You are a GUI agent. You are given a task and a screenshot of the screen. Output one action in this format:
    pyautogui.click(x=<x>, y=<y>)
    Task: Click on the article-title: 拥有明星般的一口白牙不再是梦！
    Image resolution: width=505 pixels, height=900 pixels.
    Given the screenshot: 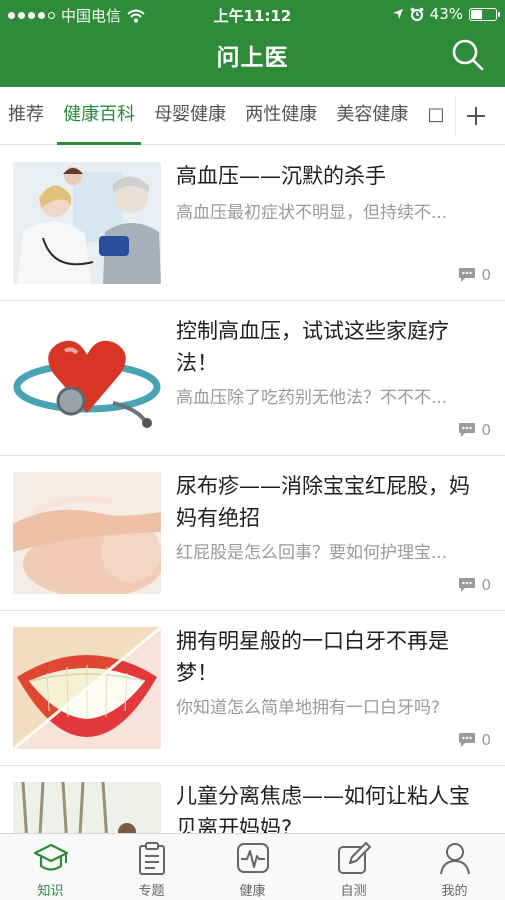 What is the action you would take?
    pyautogui.click(x=333, y=657)
    